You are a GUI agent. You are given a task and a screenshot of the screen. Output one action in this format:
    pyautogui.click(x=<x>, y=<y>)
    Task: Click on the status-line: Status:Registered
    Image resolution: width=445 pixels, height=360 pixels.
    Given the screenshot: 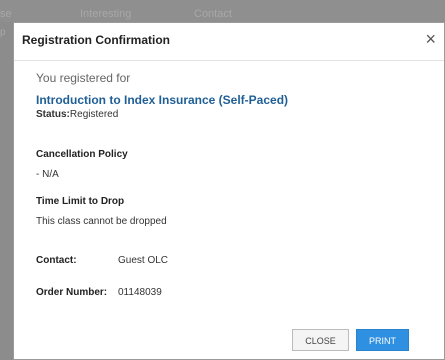 What is the action you would take?
    pyautogui.click(x=77, y=114)
    